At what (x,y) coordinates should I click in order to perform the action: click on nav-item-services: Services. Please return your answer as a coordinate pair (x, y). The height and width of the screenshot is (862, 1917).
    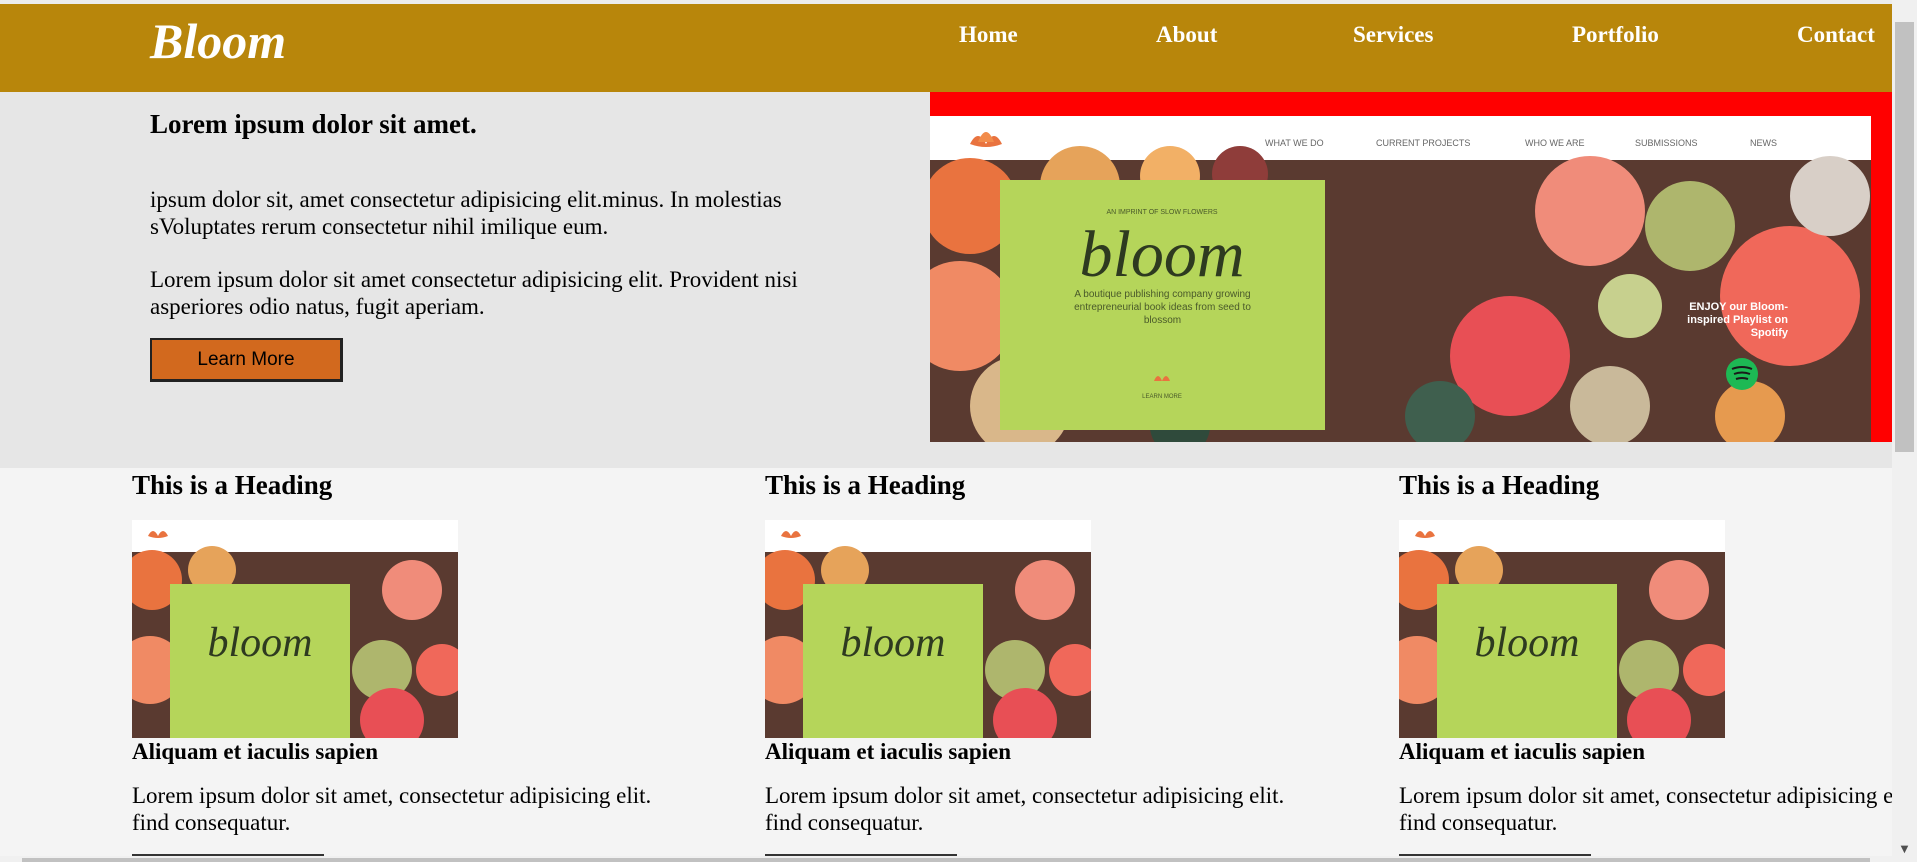
    Looking at the image, I should click on (1393, 35).